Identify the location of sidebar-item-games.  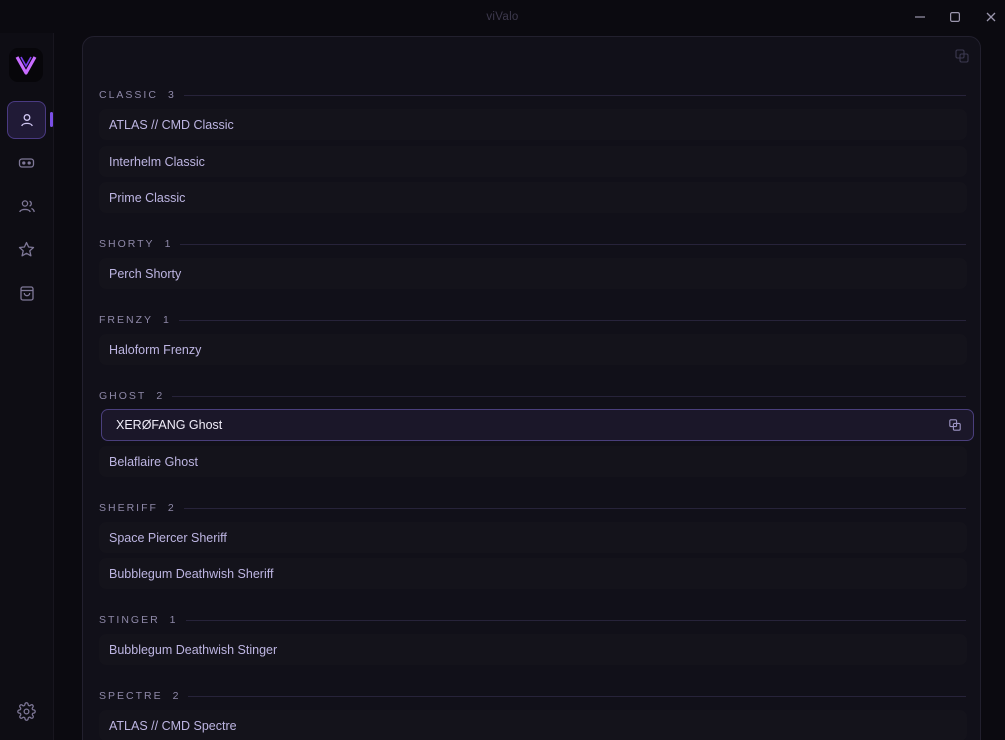
(26, 163).